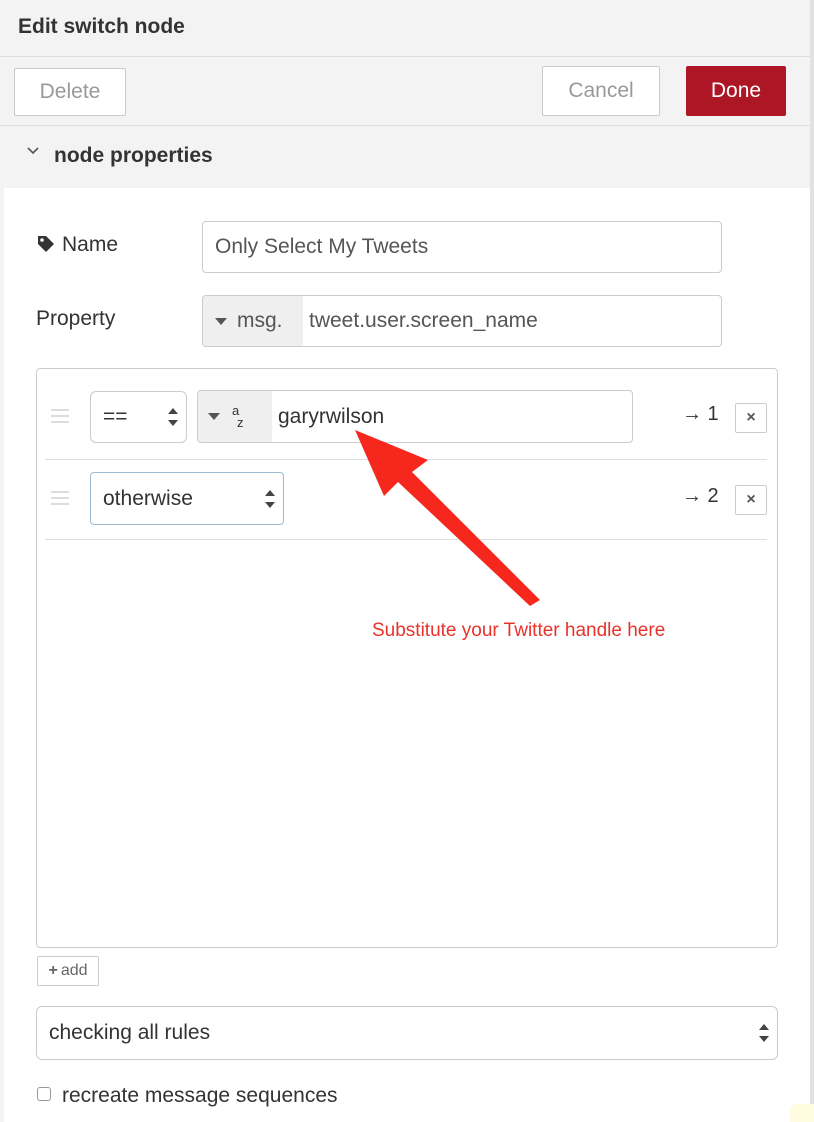 The height and width of the screenshot is (1122, 814). I want to click on tray-title: Edit switch node, so click(101, 26).